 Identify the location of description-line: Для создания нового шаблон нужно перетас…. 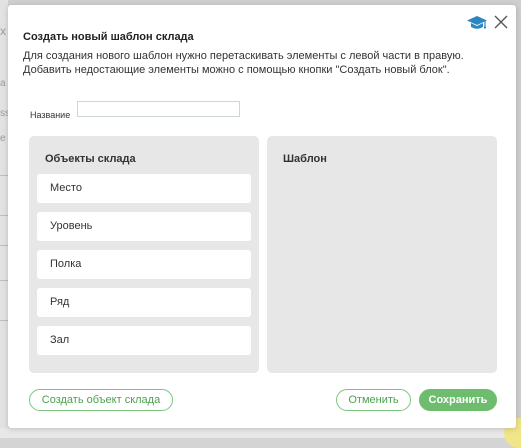
(243, 56).